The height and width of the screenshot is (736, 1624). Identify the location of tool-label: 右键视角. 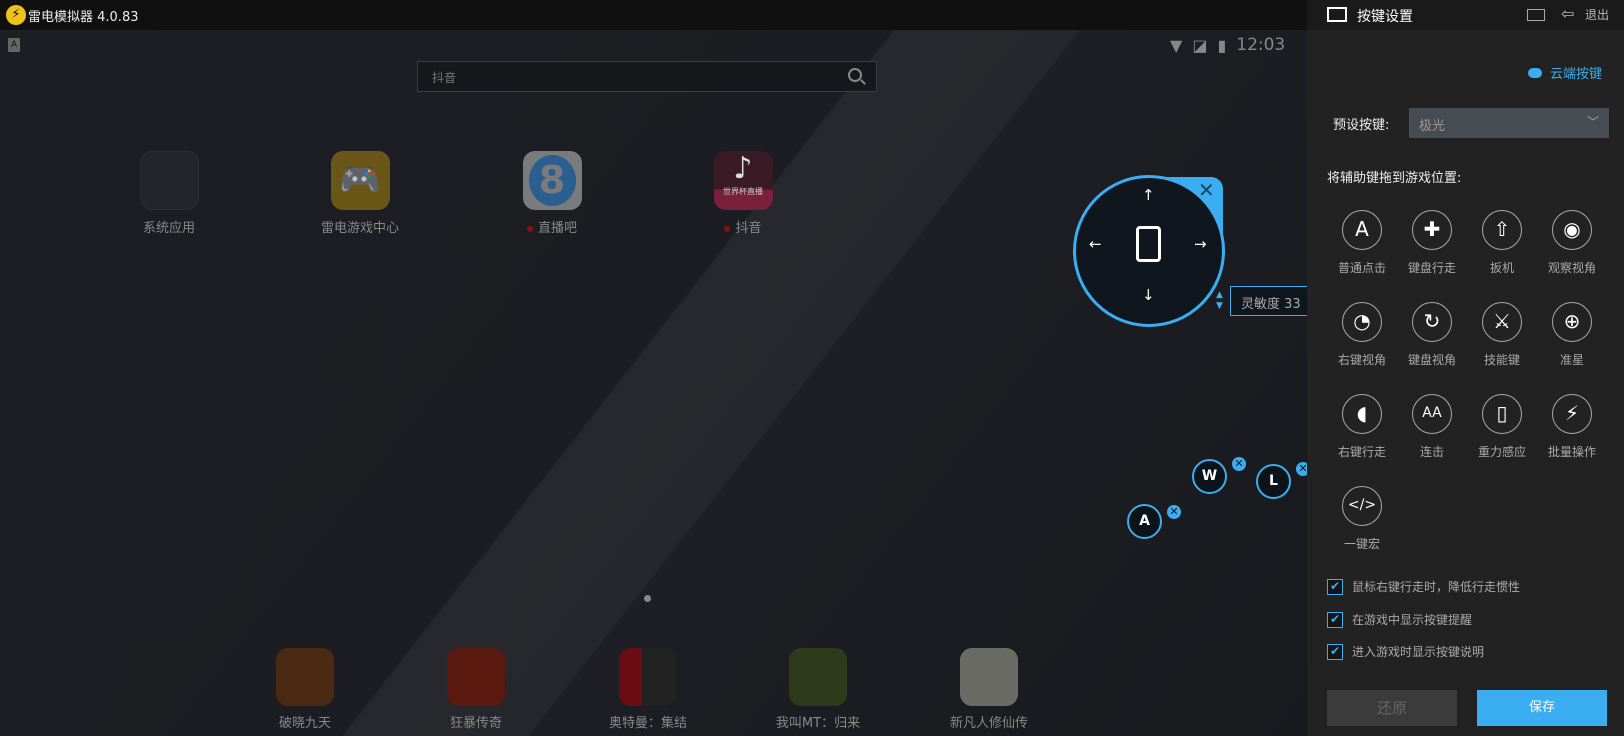
(1361, 360).